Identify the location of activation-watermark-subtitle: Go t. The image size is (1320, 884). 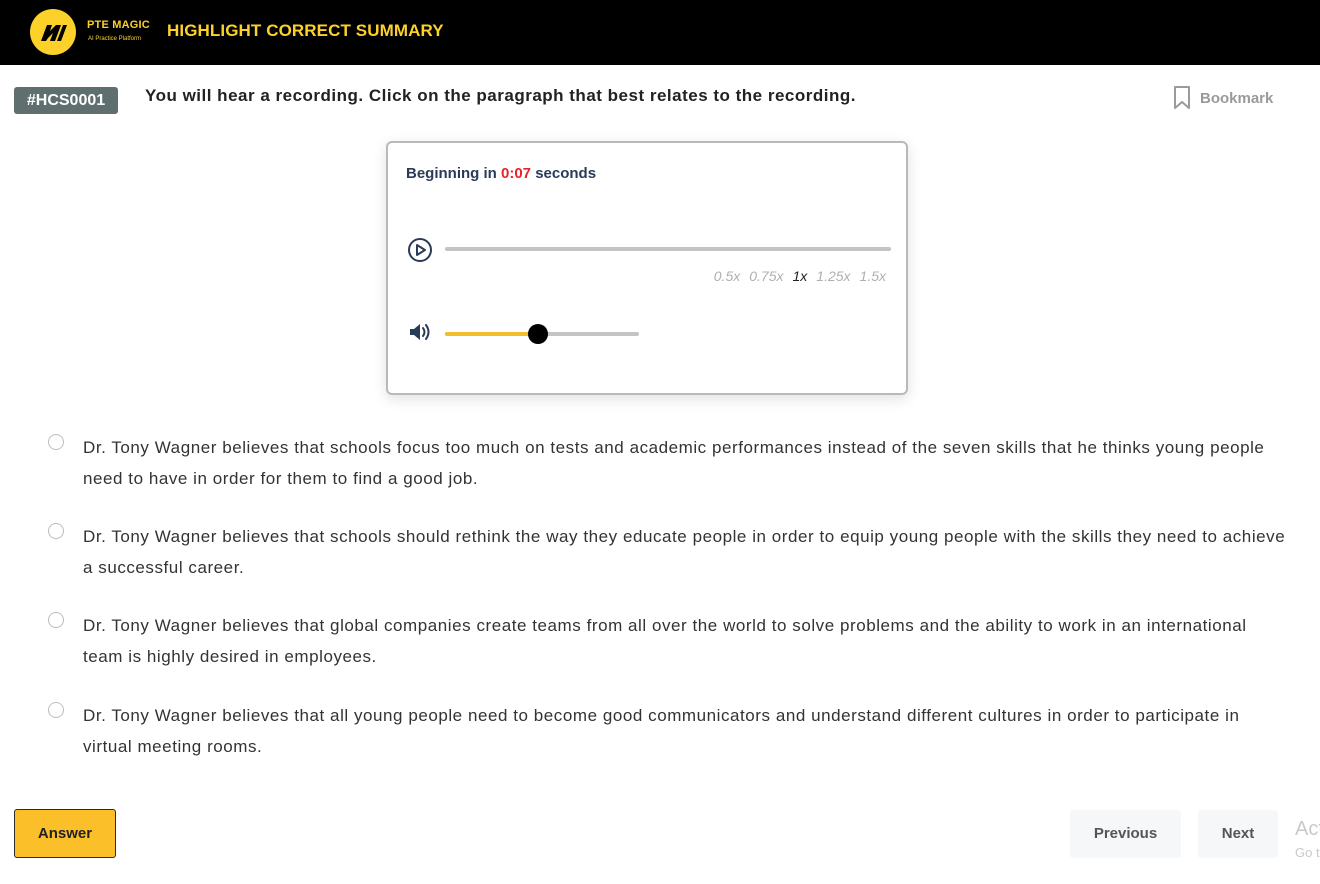
(1307, 852).